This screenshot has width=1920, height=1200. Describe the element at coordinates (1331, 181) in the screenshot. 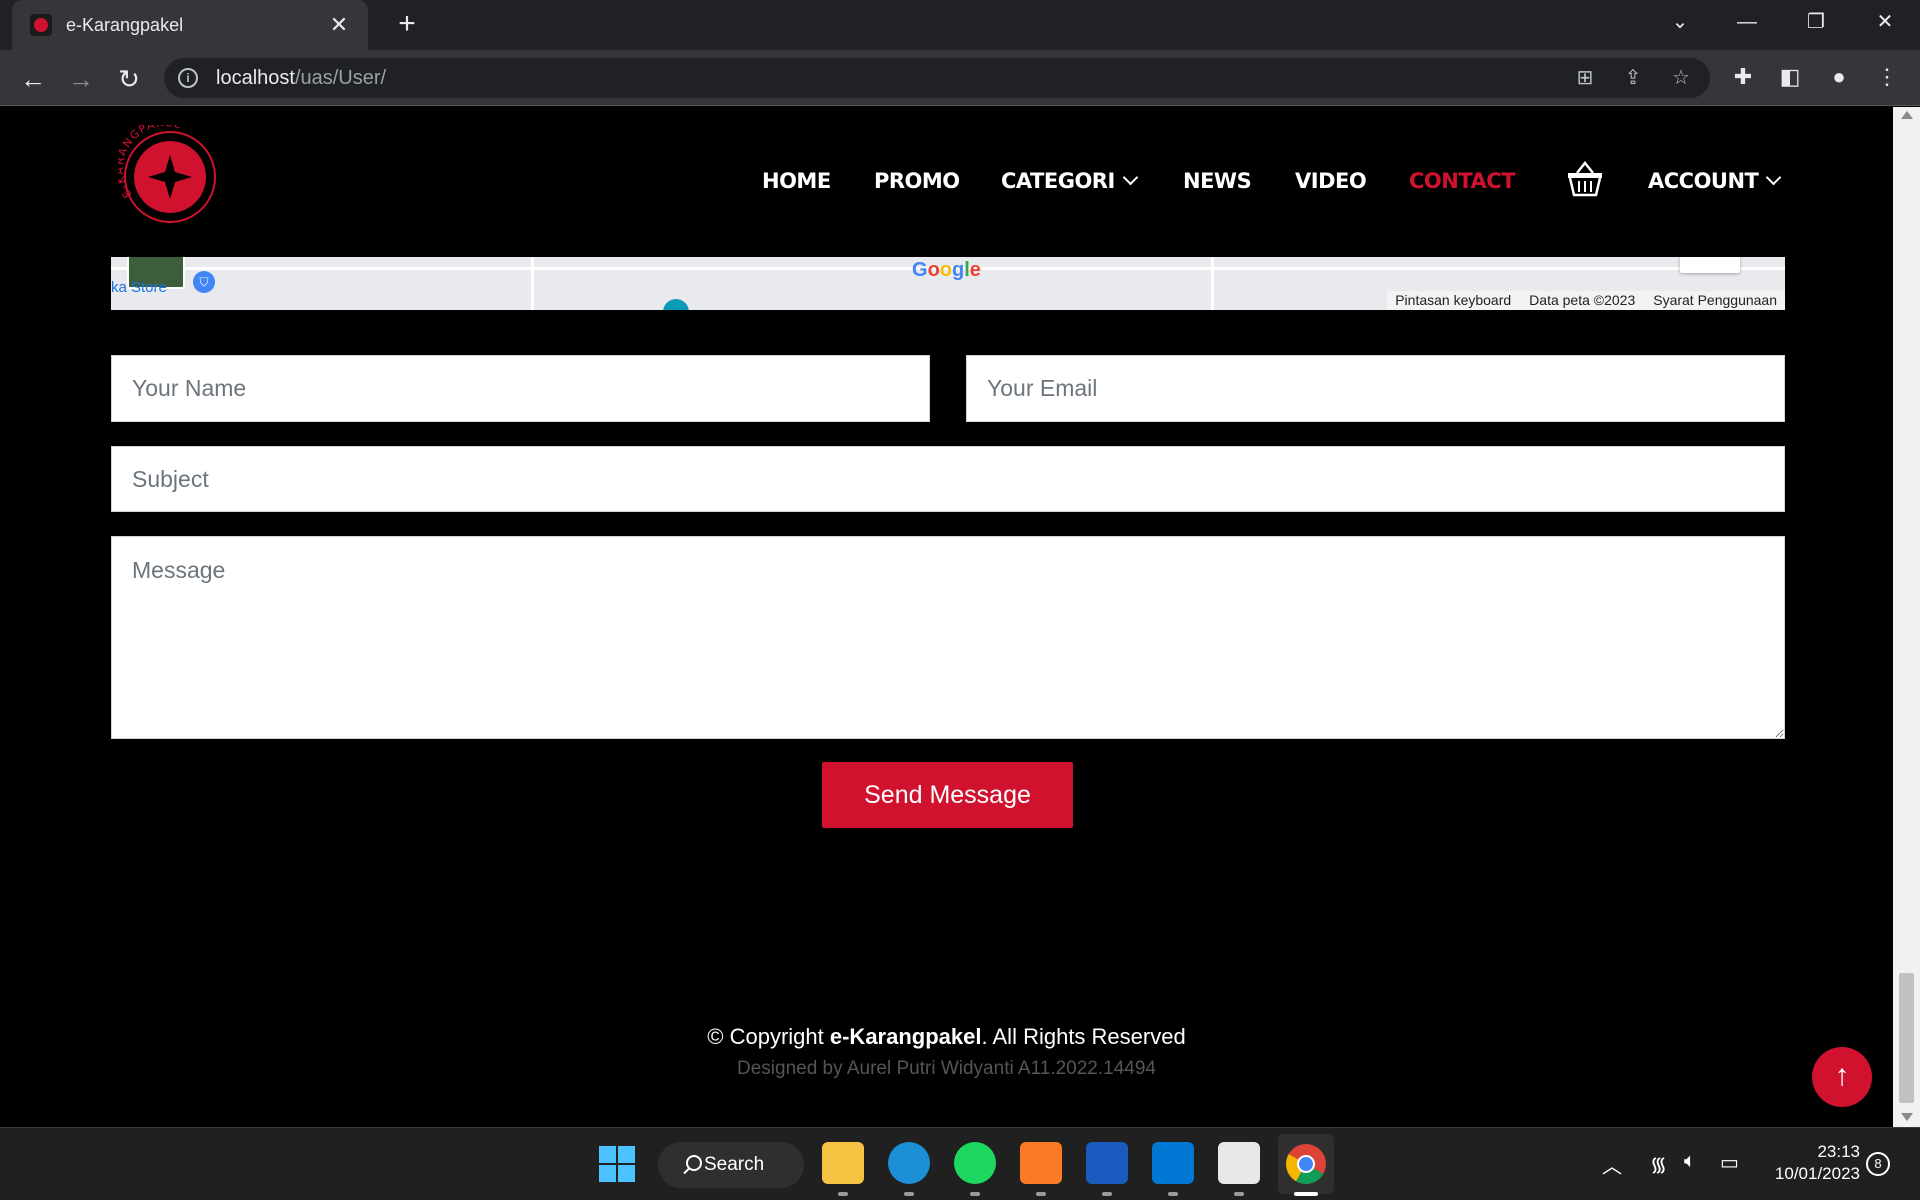

I see `nav-video: VIDEO` at that location.